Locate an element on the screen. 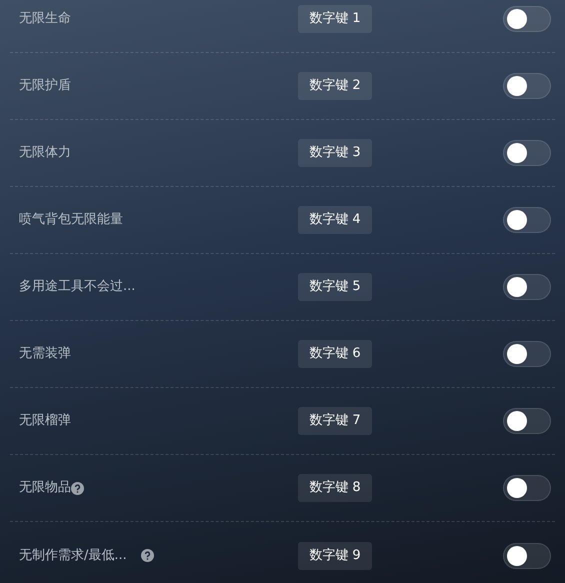 Image resolution: width=565 pixels, height=583 pixels. hotkey-button: 数字键 4 is located at coordinates (335, 220).